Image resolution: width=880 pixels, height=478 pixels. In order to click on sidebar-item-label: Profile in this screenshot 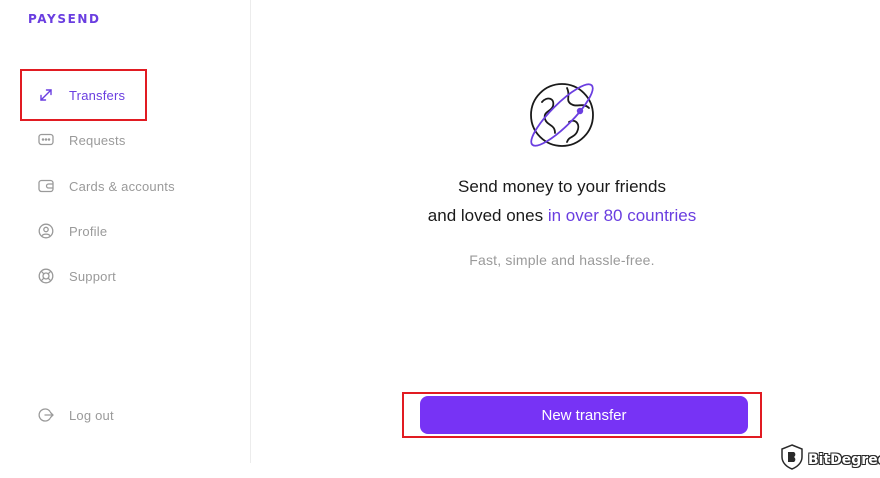, I will do `click(88, 231)`.